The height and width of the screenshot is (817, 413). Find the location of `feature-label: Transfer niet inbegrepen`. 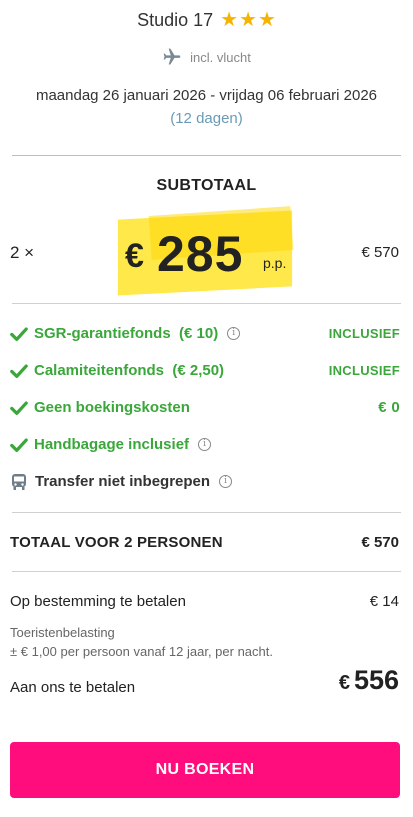

feature-label: Transfer niet inbegrepen is located at coordinates (123, 481).